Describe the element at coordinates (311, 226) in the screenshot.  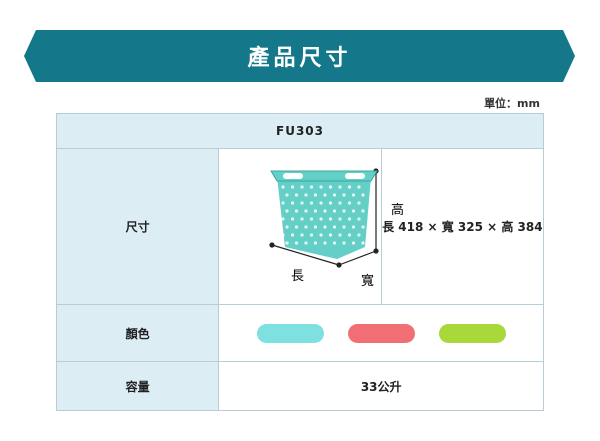
I see `basket-diagram-cell: 高 長 寬` at that location.